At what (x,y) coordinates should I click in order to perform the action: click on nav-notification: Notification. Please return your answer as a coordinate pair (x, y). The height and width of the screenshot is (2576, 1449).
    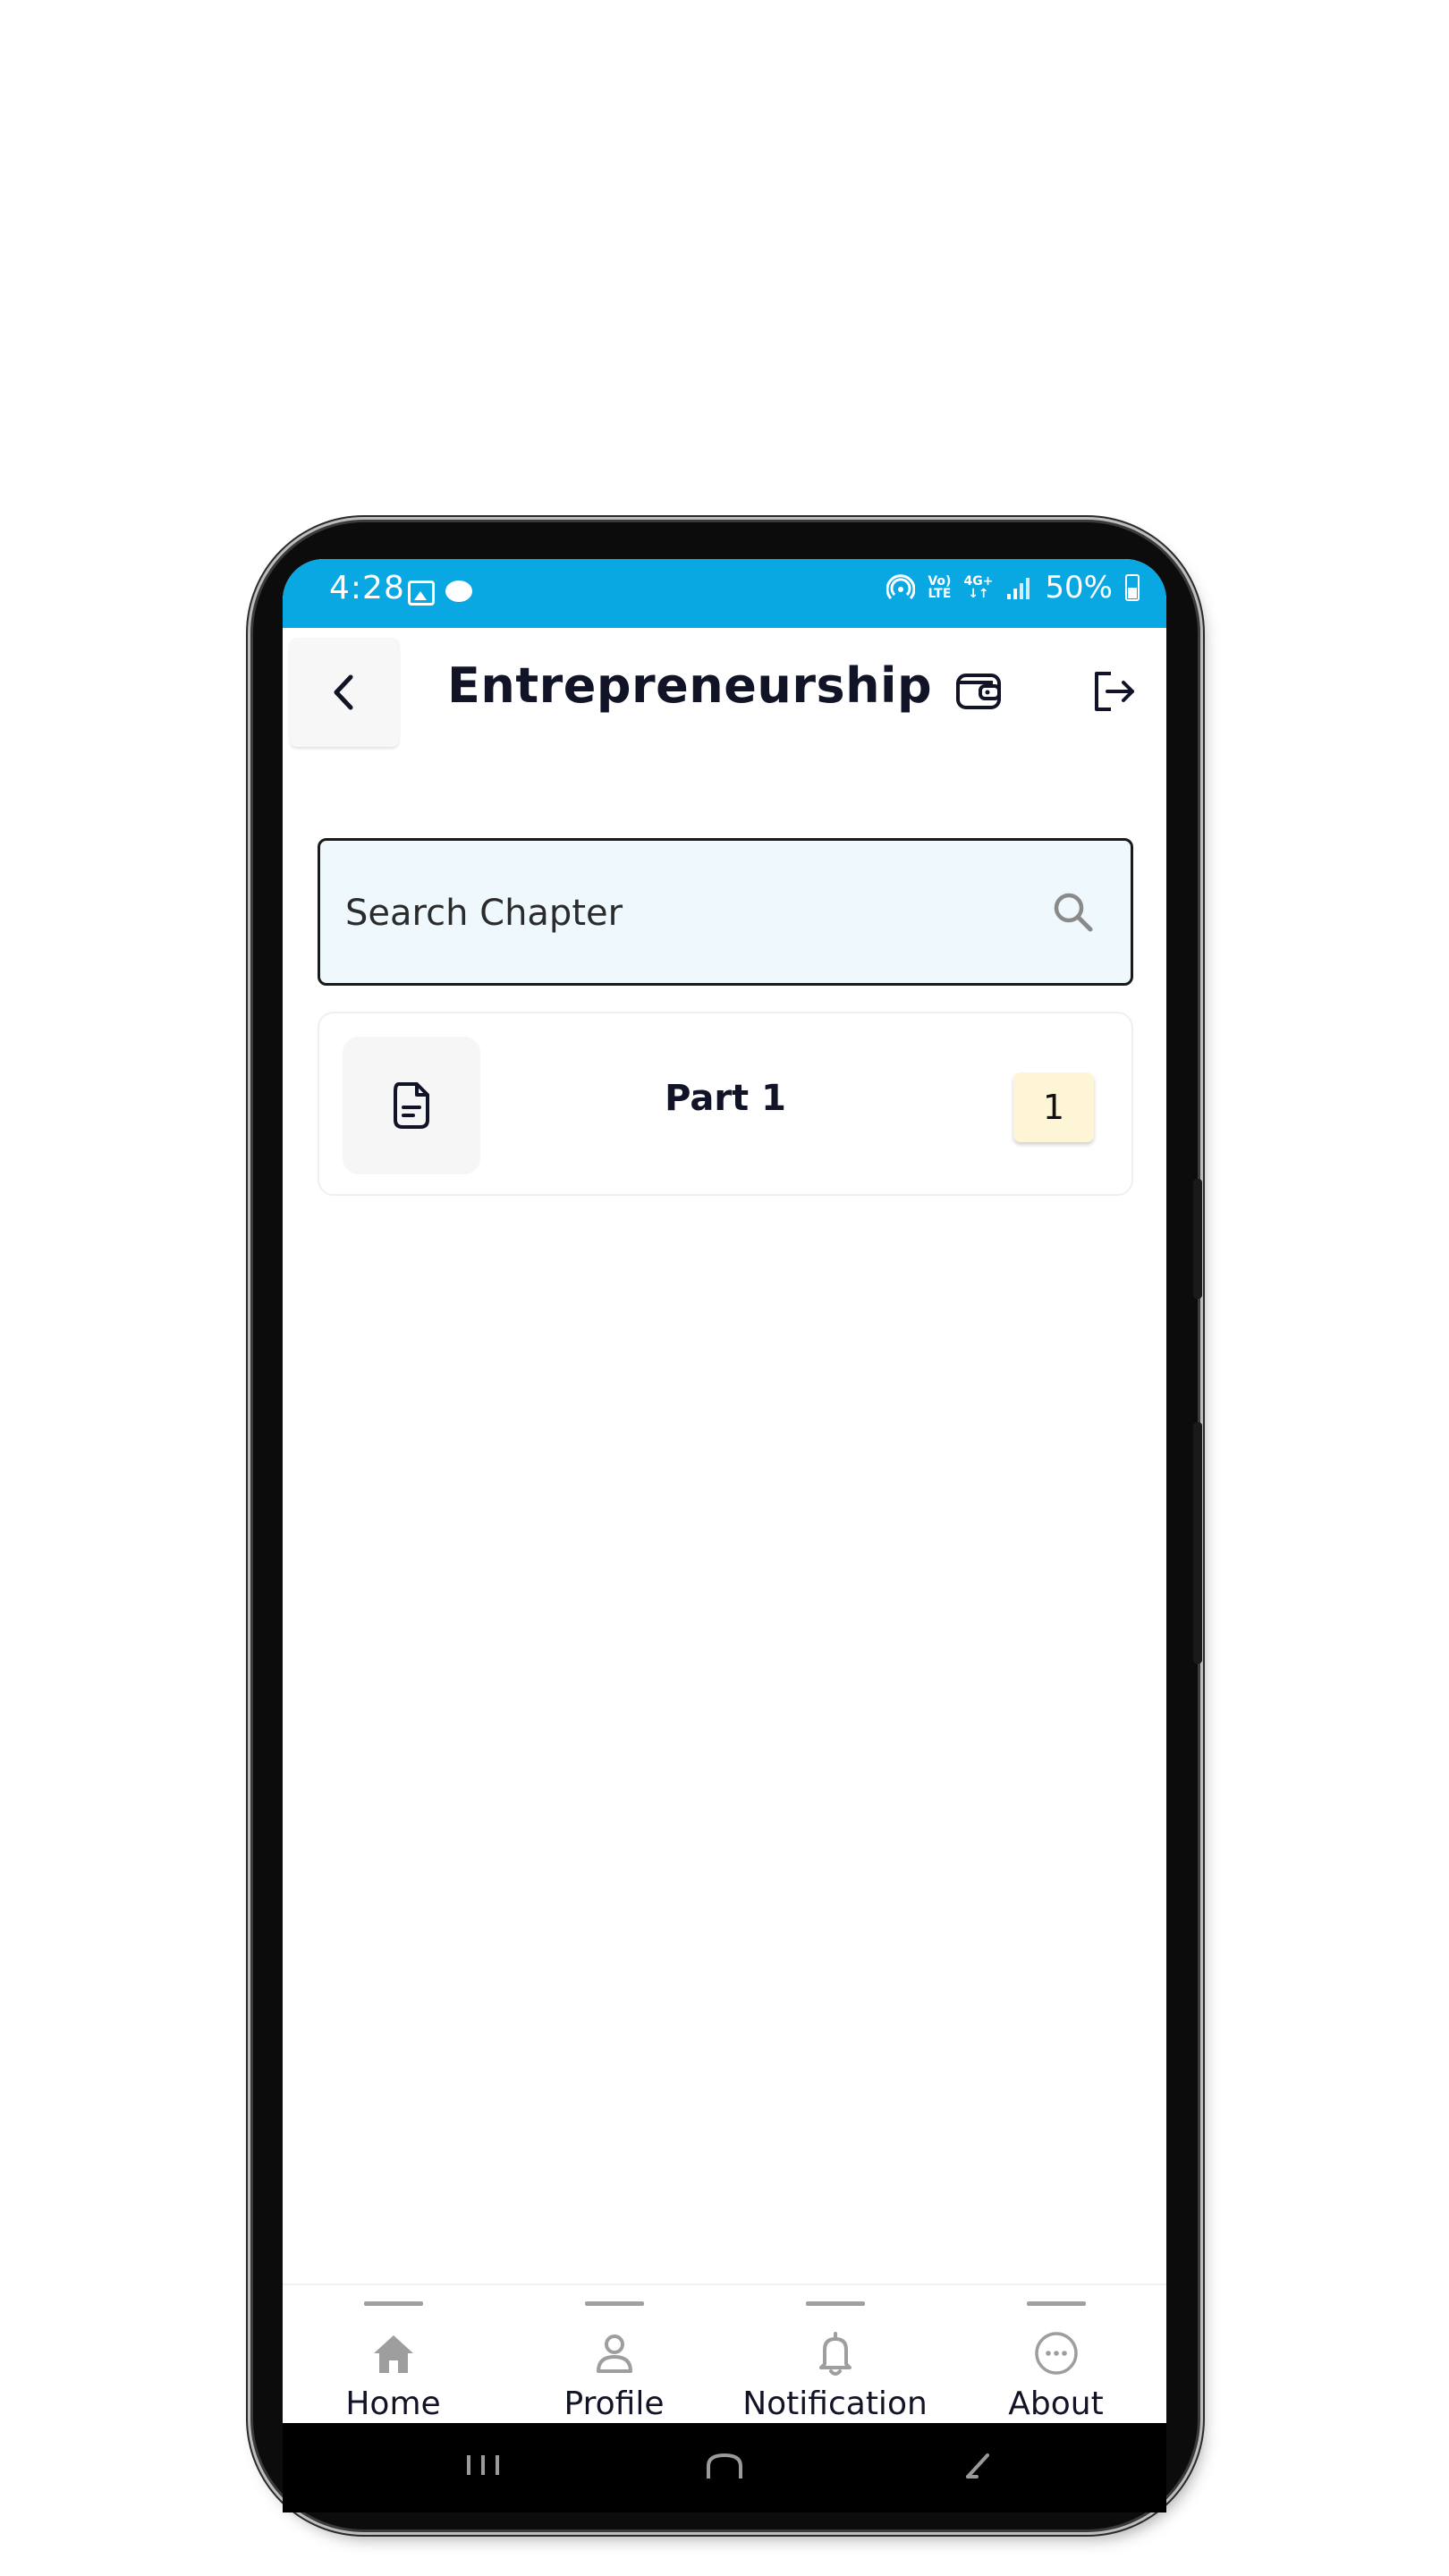
    Looking at the image, I should click on (834, 2354).